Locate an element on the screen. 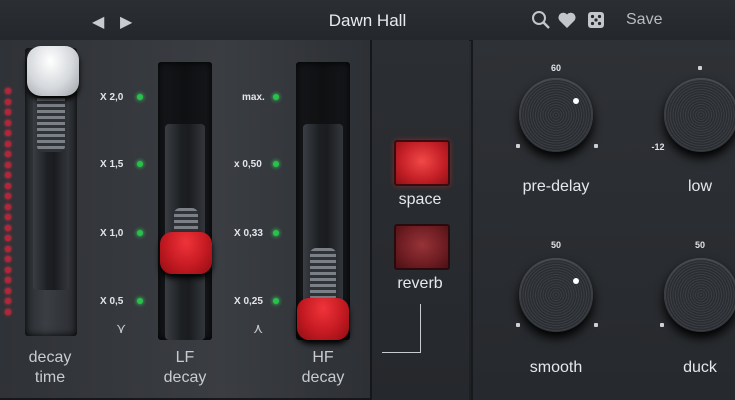 Image resolution: width=735 pixels, height=400 pixels. hf-scale-label: x 0,50 is located at coordinates (248, 164).